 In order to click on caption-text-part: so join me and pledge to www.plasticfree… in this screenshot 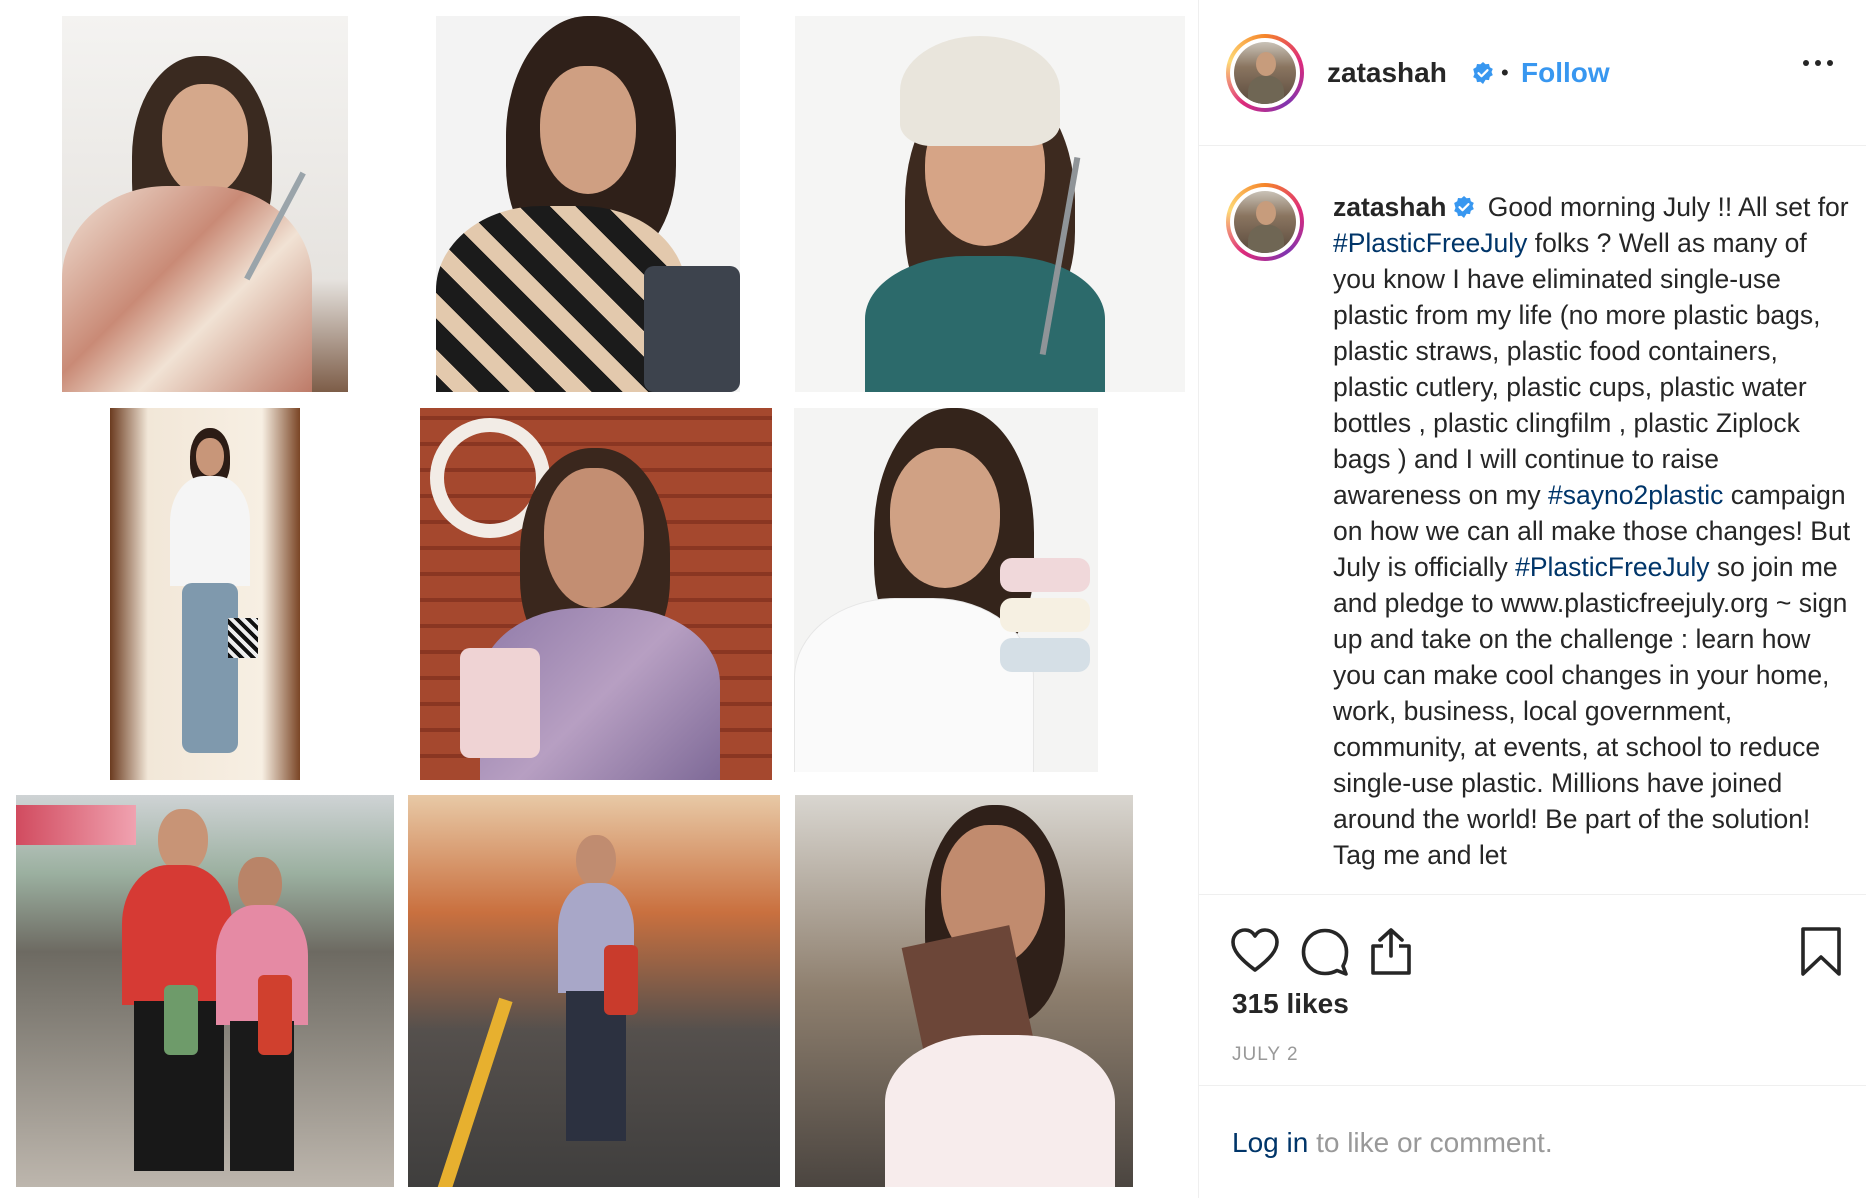, I will do `click(1590, 711)`.